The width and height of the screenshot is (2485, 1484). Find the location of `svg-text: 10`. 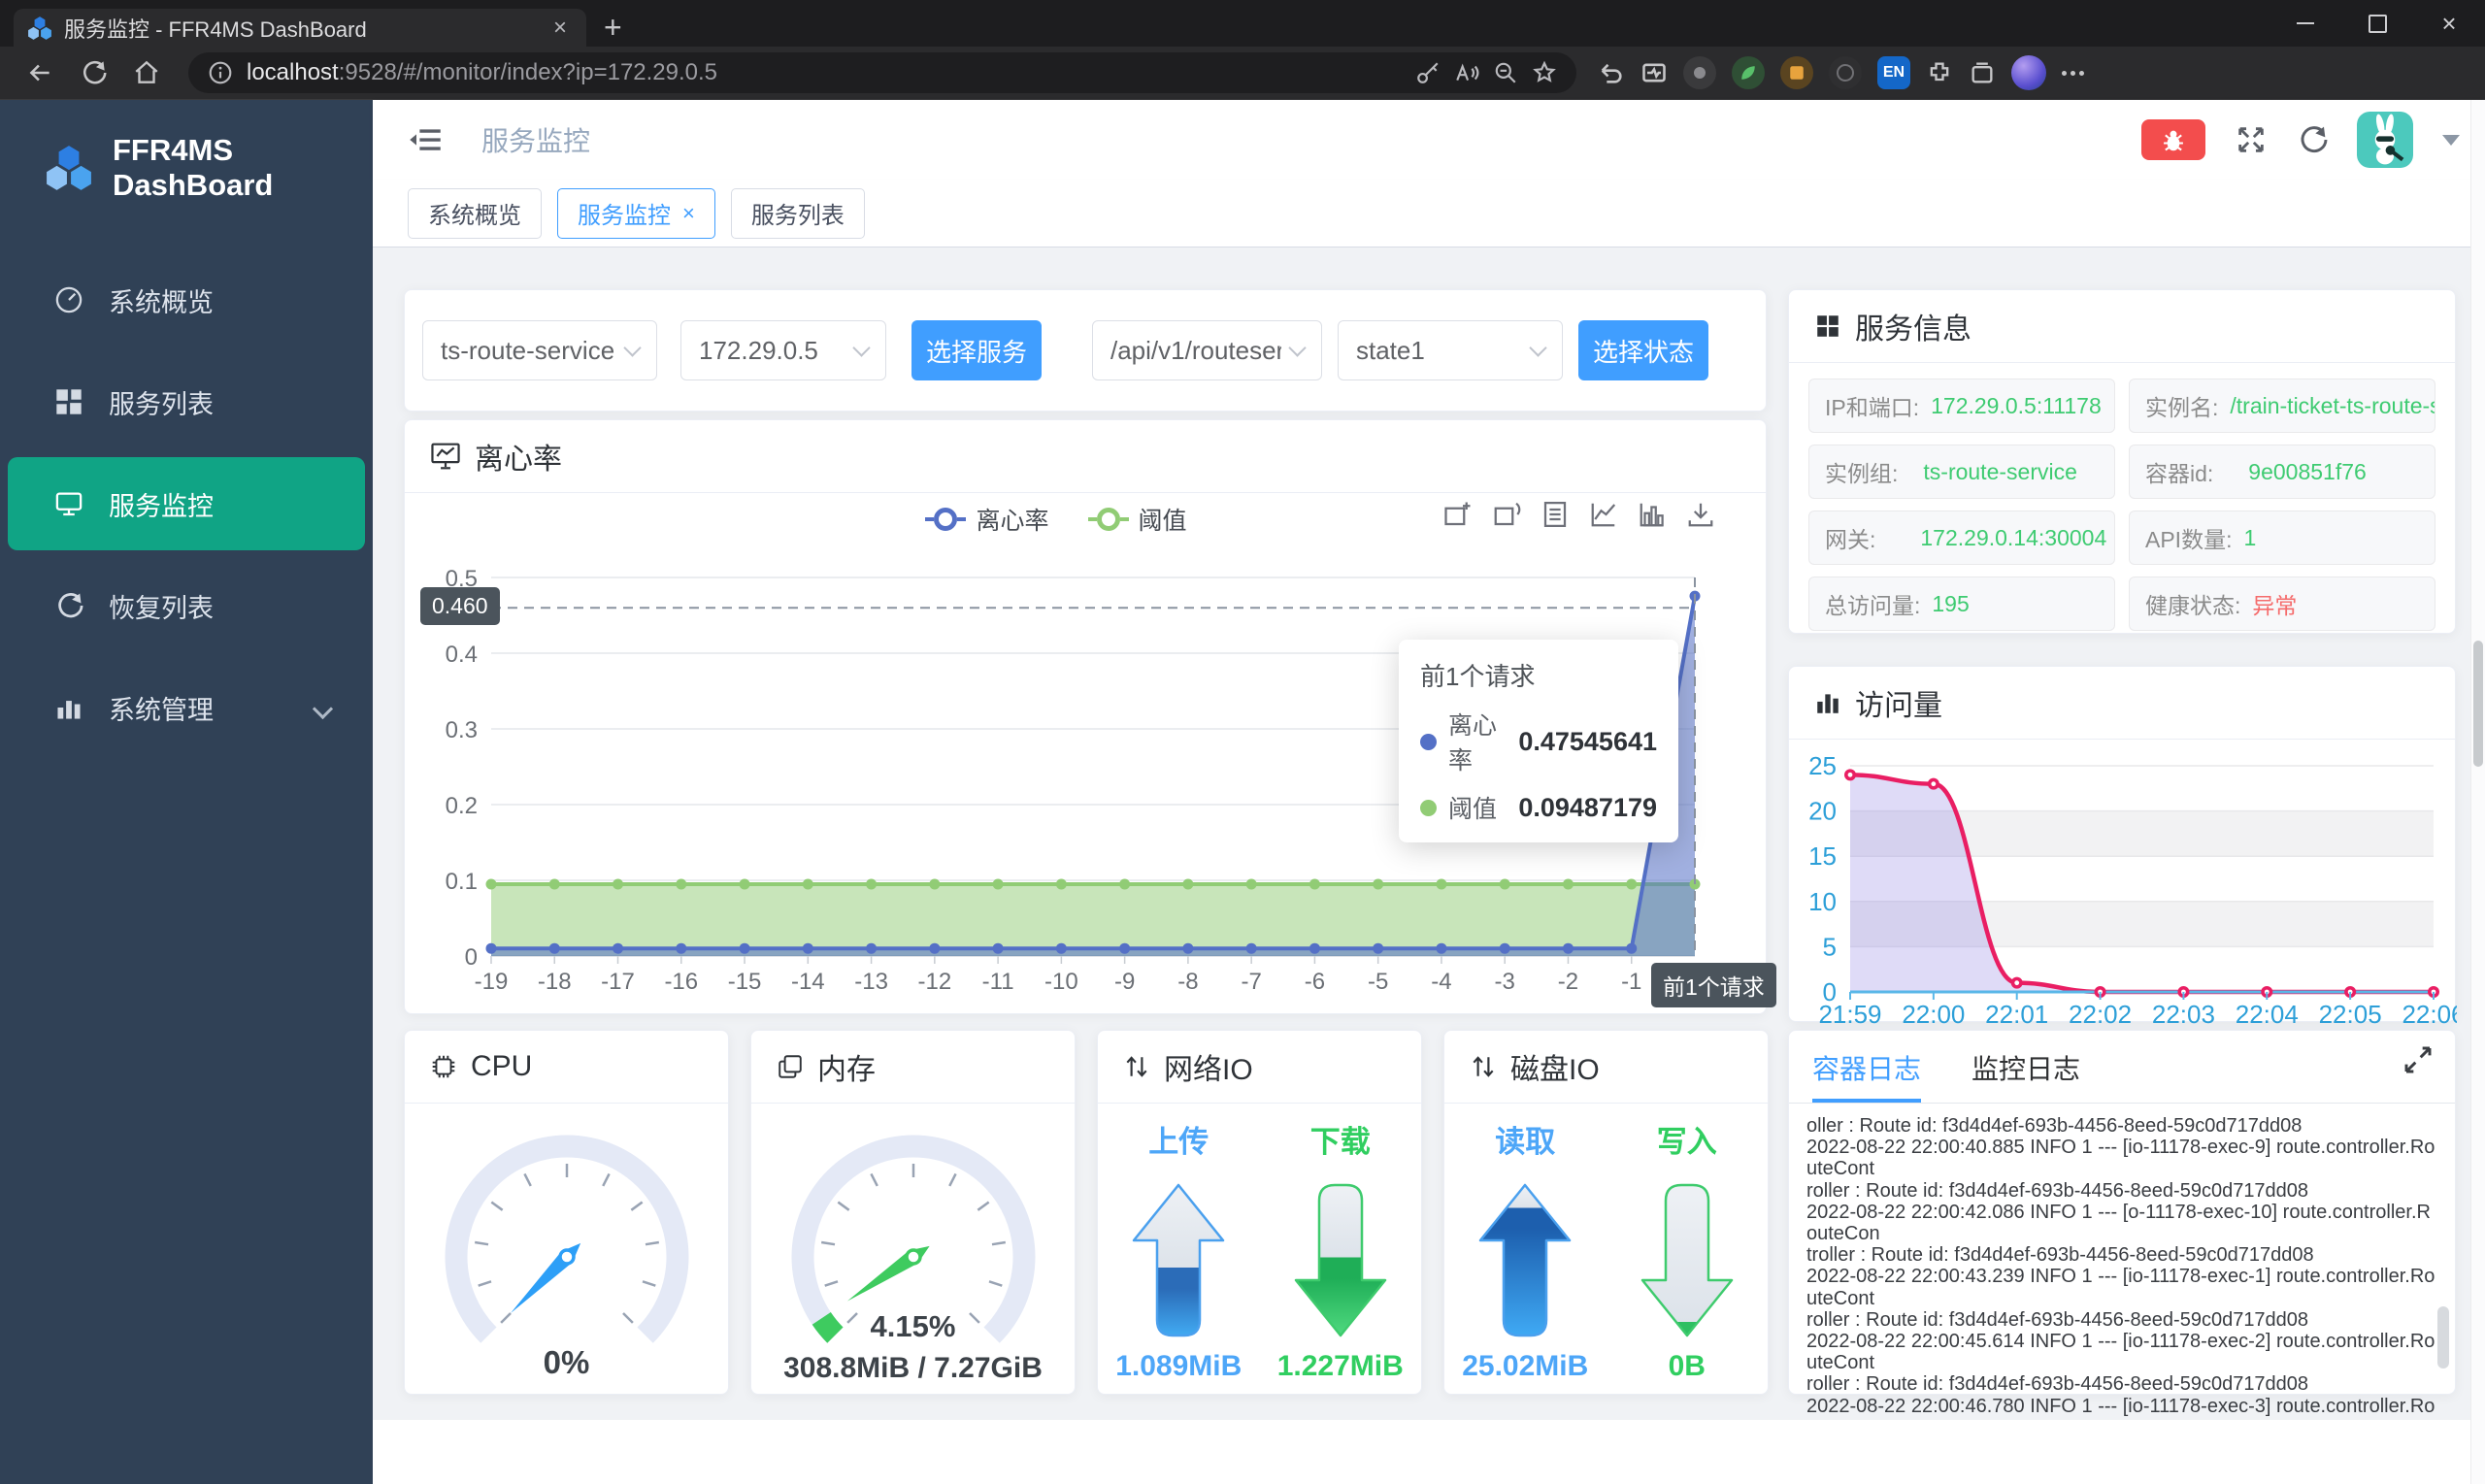

svg-text: 10 is located at coordinates (1822, 901).